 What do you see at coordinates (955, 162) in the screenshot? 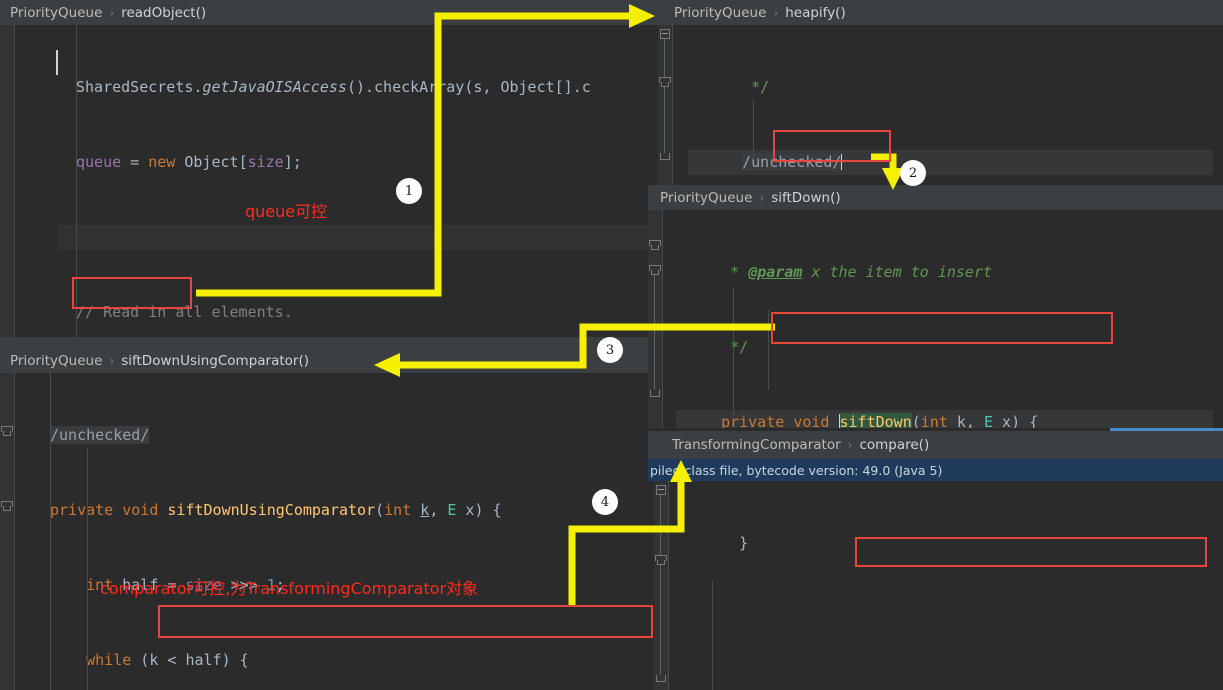
I see `code-line-current: /unchecked/` at bounding box center [955, 162].